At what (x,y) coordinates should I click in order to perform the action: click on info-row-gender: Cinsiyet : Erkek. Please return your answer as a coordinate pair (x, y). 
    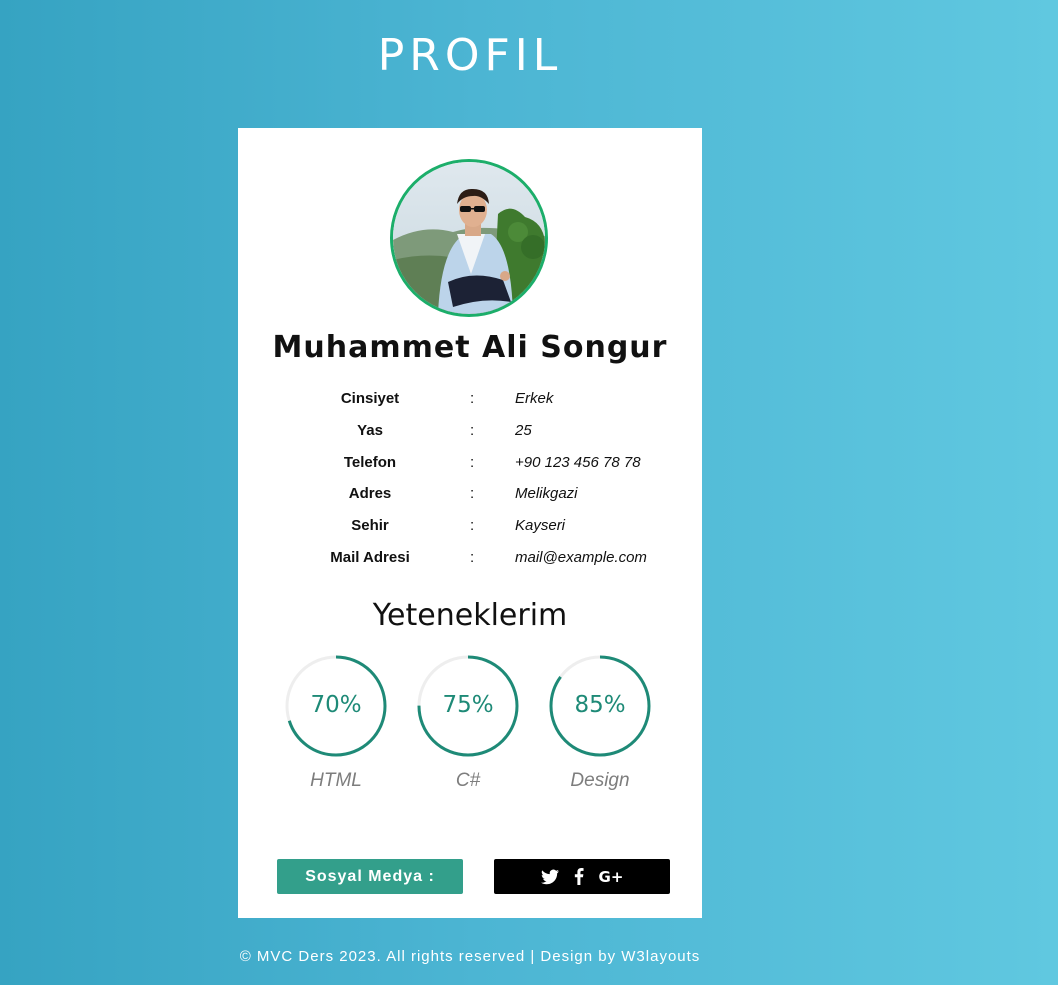
    Looking at the image, I should click on (470, 406).